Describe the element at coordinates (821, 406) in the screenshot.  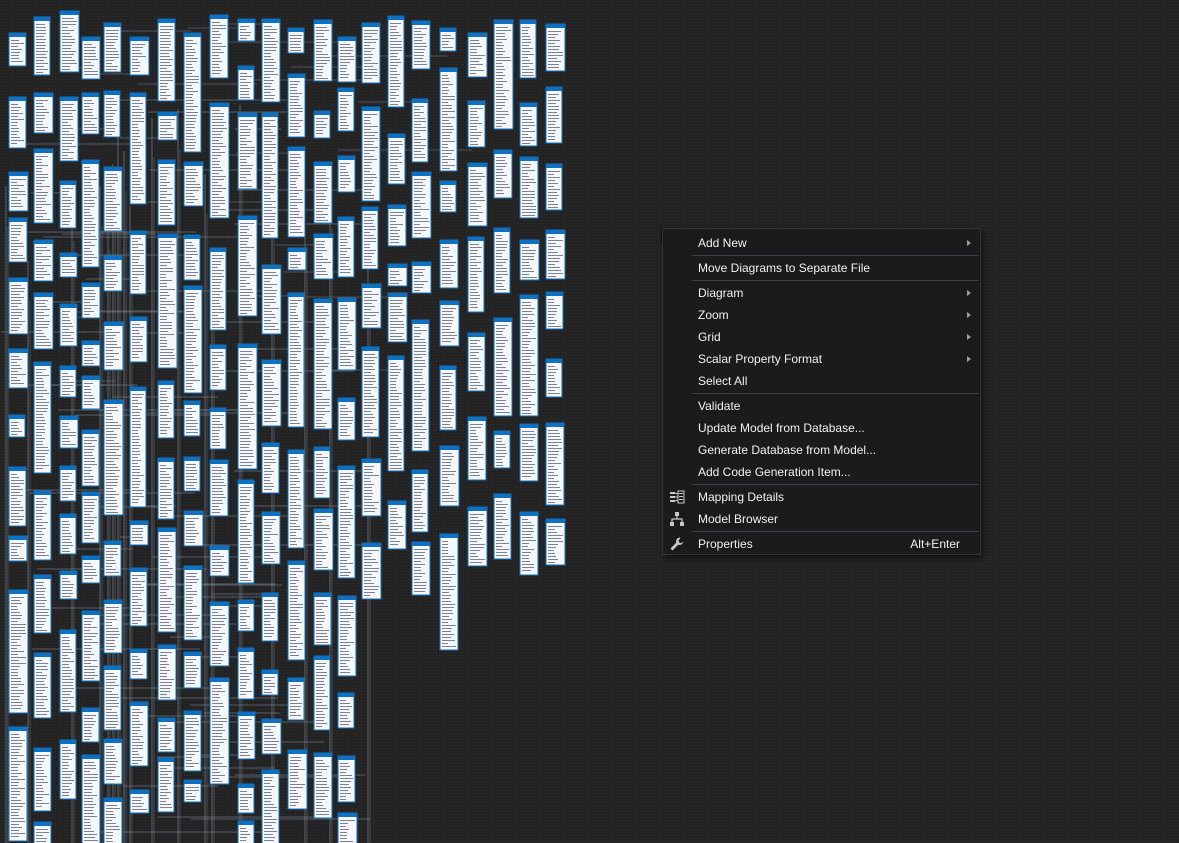
I see `menu-item-validate: Validate` at that location.